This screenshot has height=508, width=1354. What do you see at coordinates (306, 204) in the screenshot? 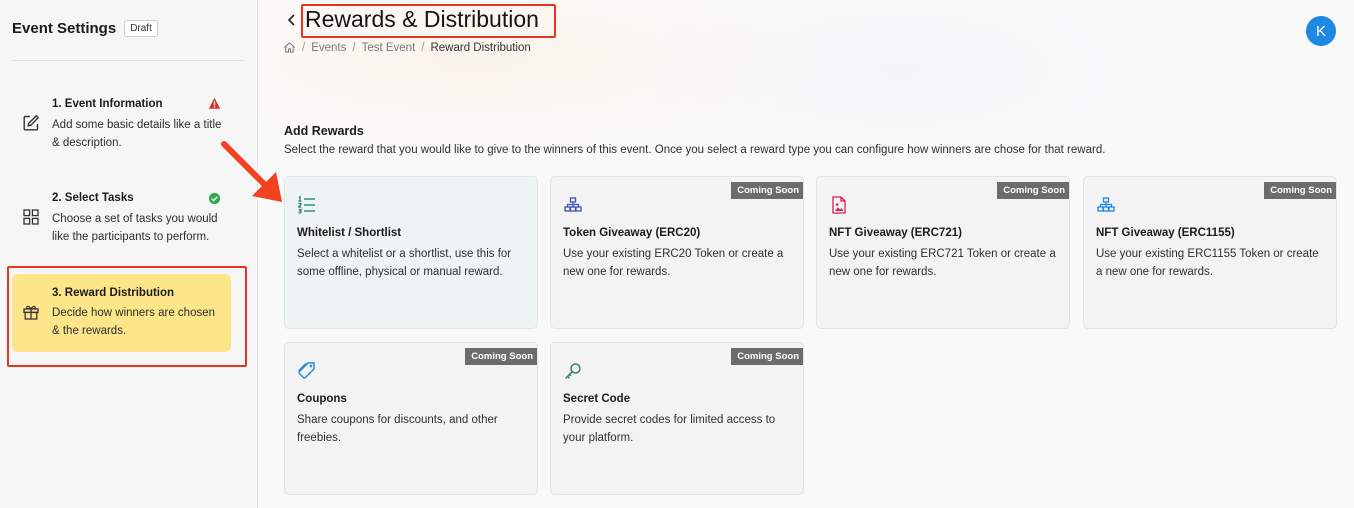
I see `list-icon` at bounding box center [306, 204].